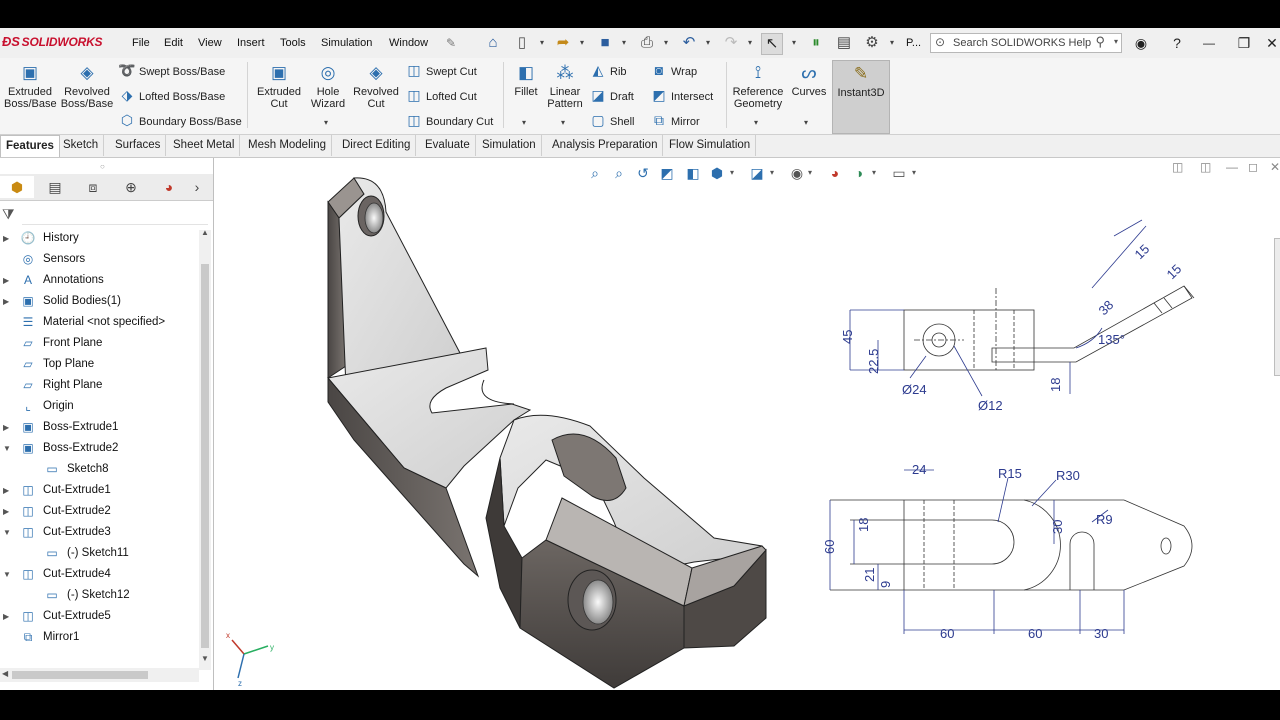 The width and height of the screenshot is (1280, 720). What do you see at coordinates (326, 122) in the screenshot?
I see `hole-wizard-dropdown-icon: ▾` at bounding box center [326, 122].